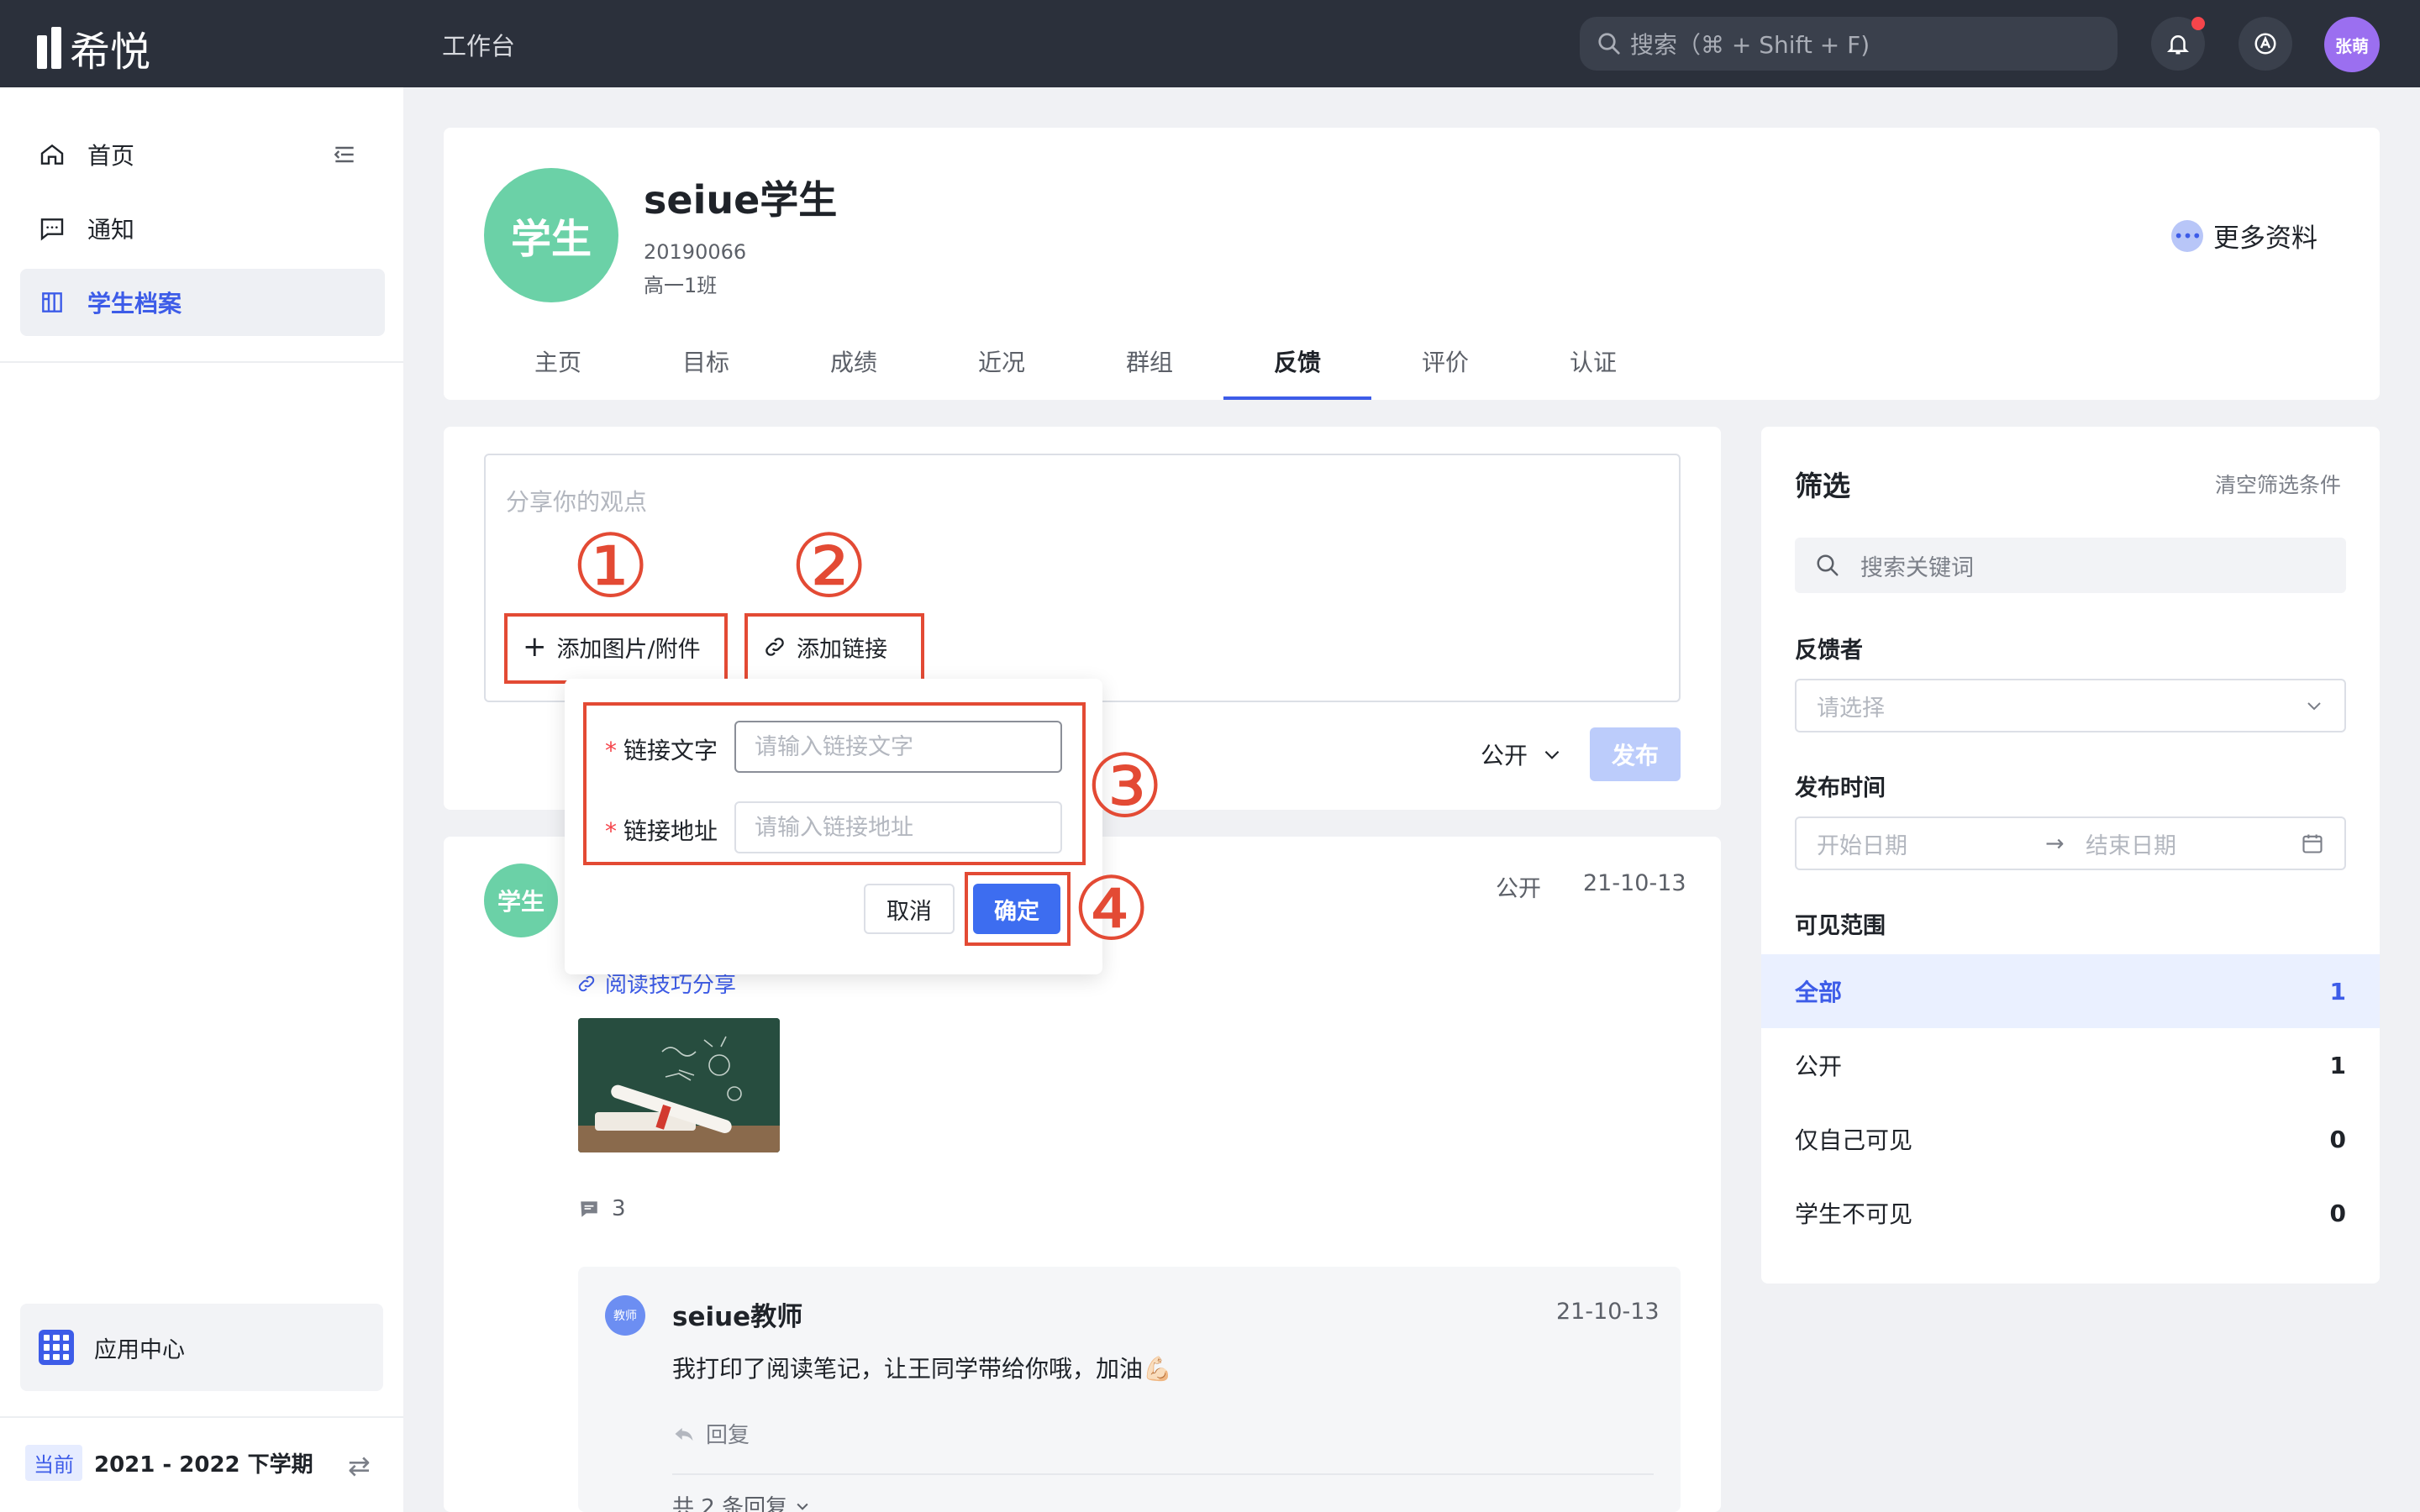 This screenshot has width=2420, height=1512. I want to click on tab-home: 主页, so click(558, 371).